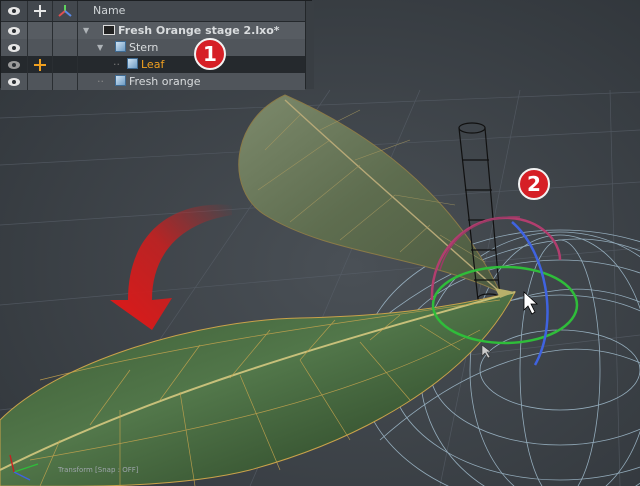 The height and width of the screenshot is (486, 640). Describe the element at coordinates (309, 45) in the screenshot. I see `item-list-scrollbar` at that location.